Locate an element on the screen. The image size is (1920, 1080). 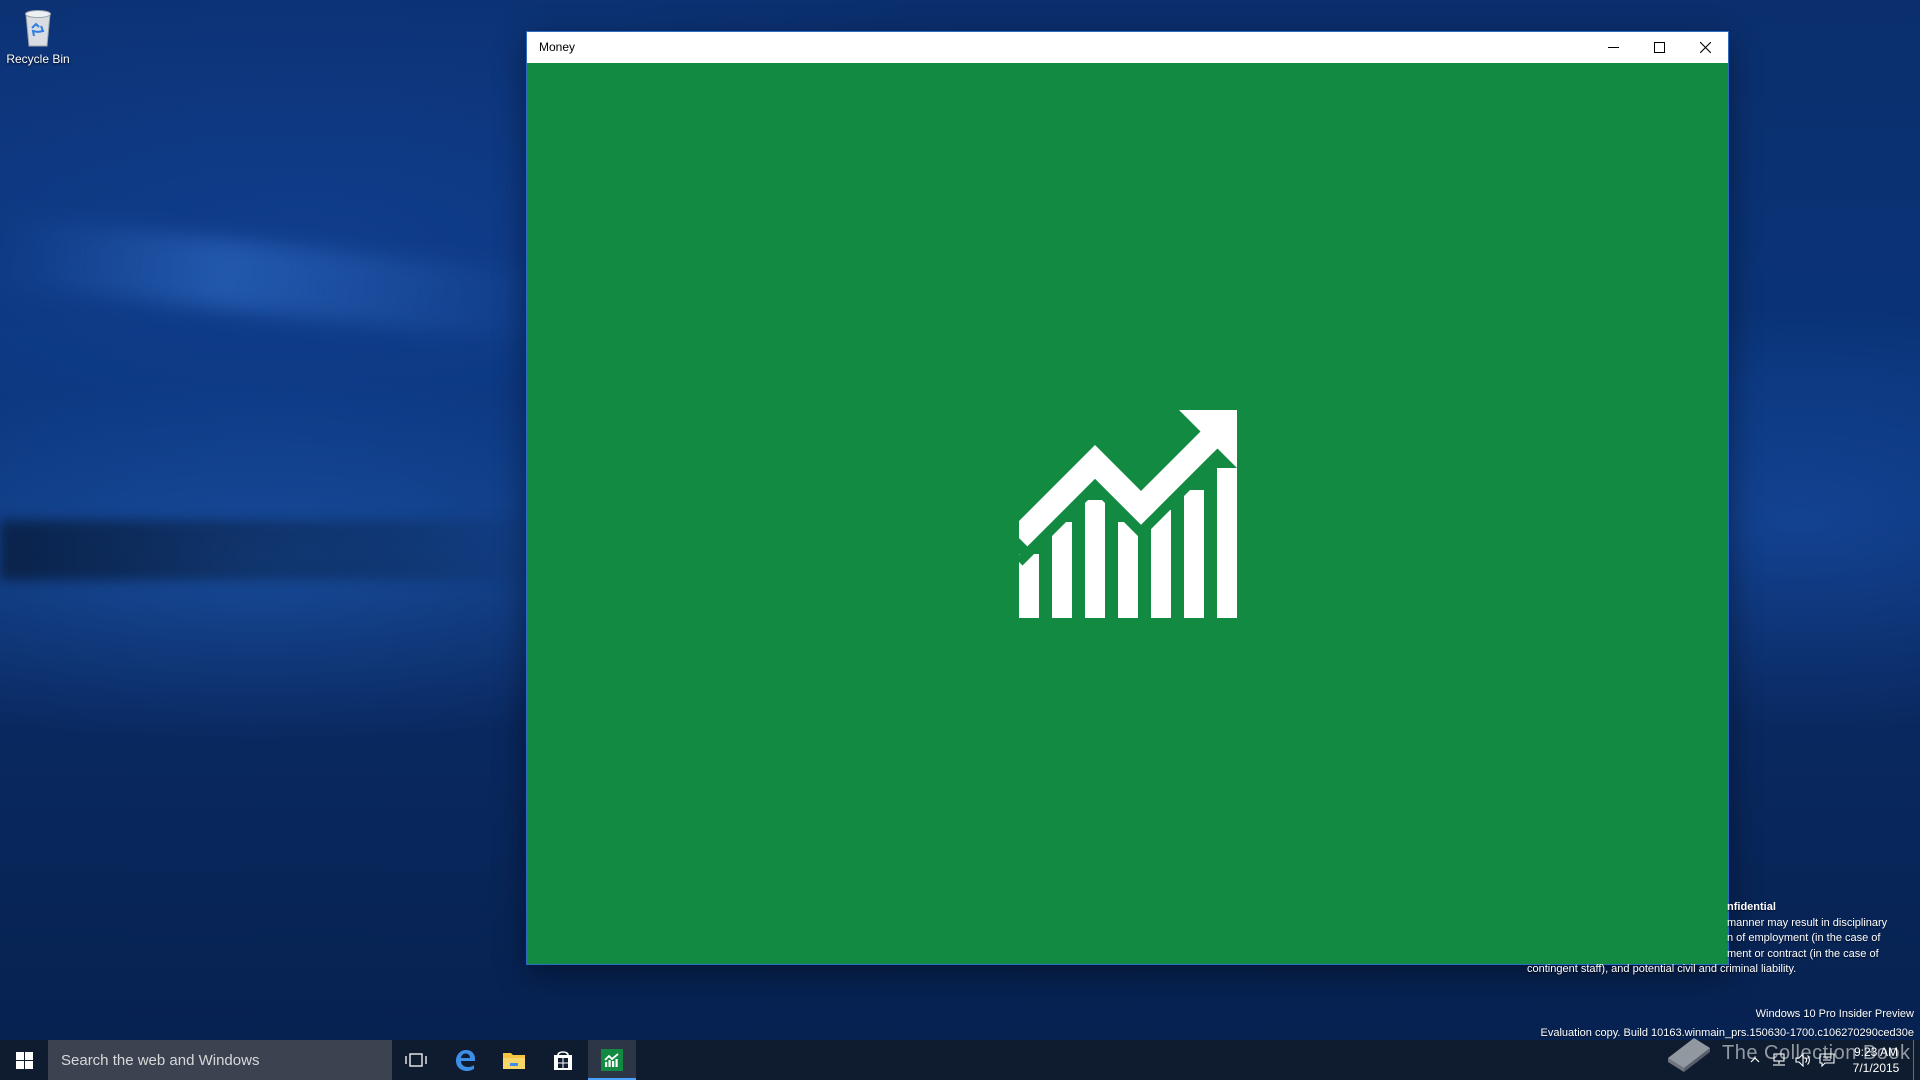
edge-icon is located at coordinates (465, 1060).